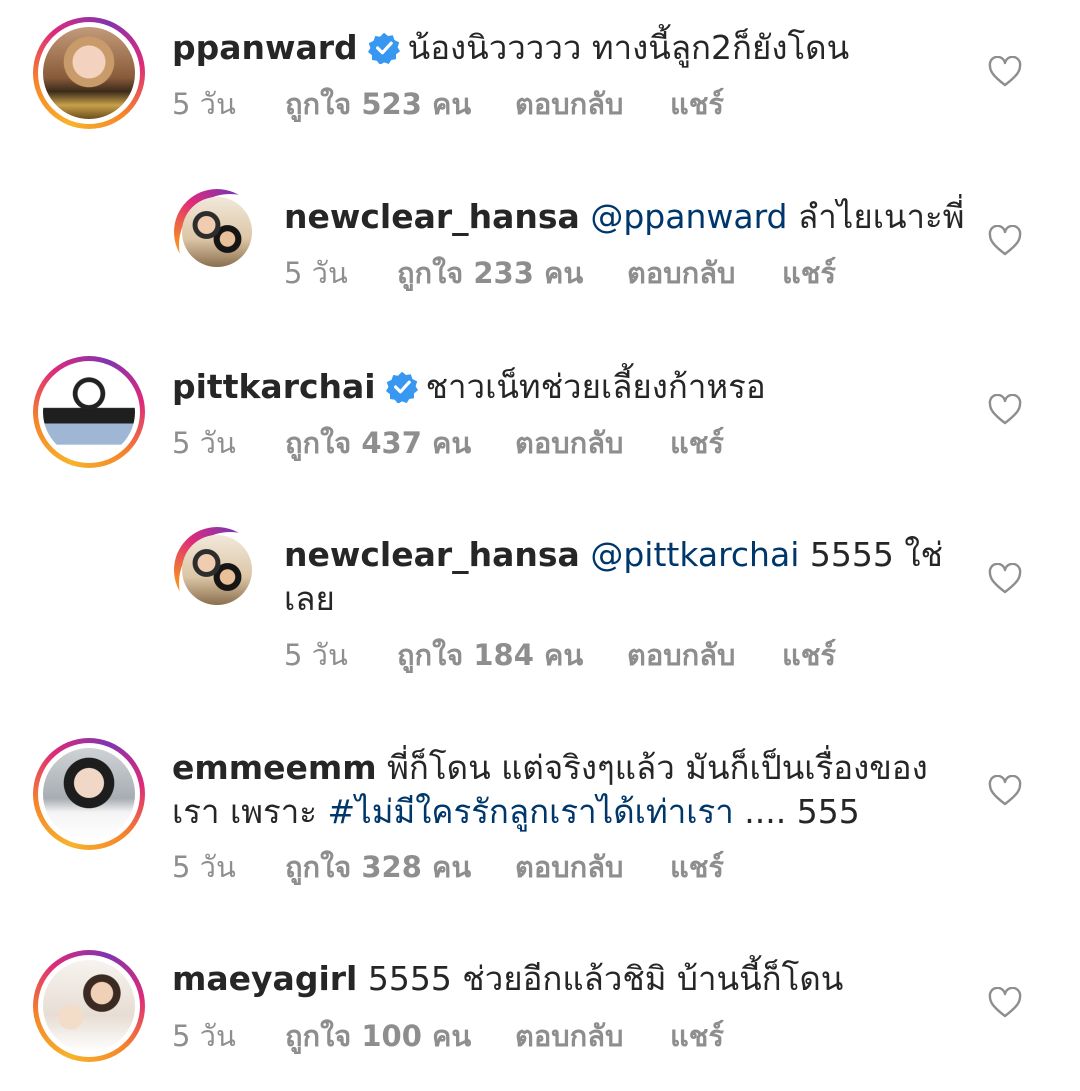 The image size is (1080, 1091). I want to click on comment-text: เรา เพราะ, so click(250, 811).